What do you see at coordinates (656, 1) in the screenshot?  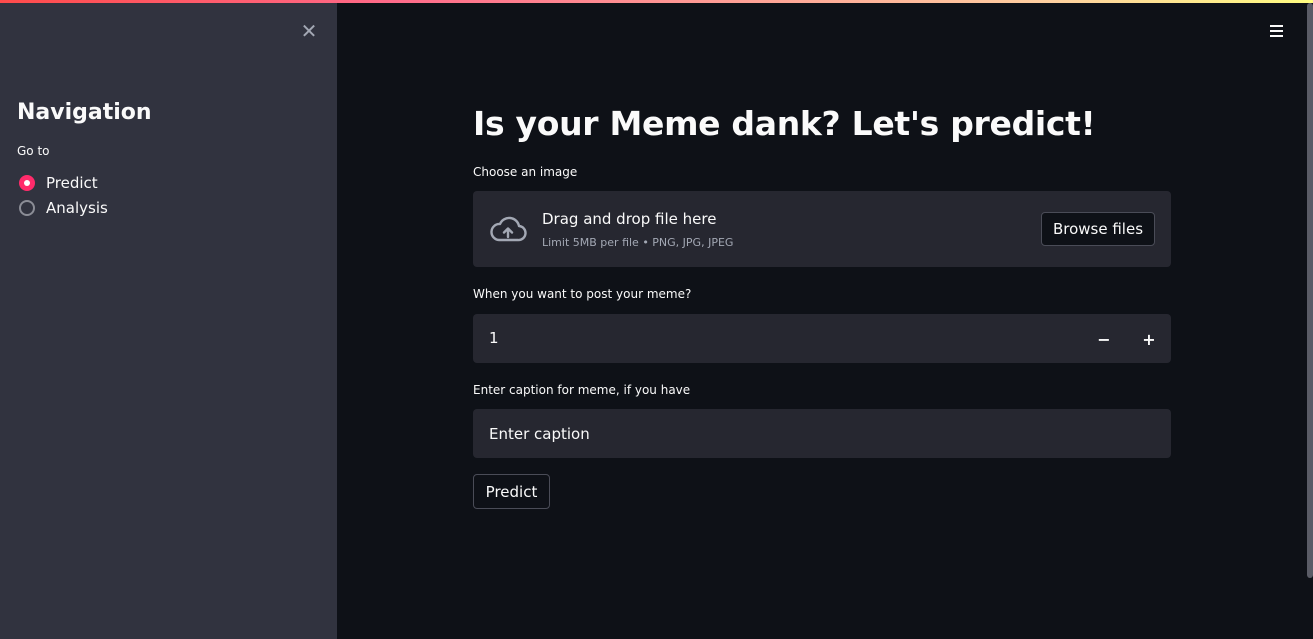 I see `top-decoration-bar` at bounding box center [656, 1].